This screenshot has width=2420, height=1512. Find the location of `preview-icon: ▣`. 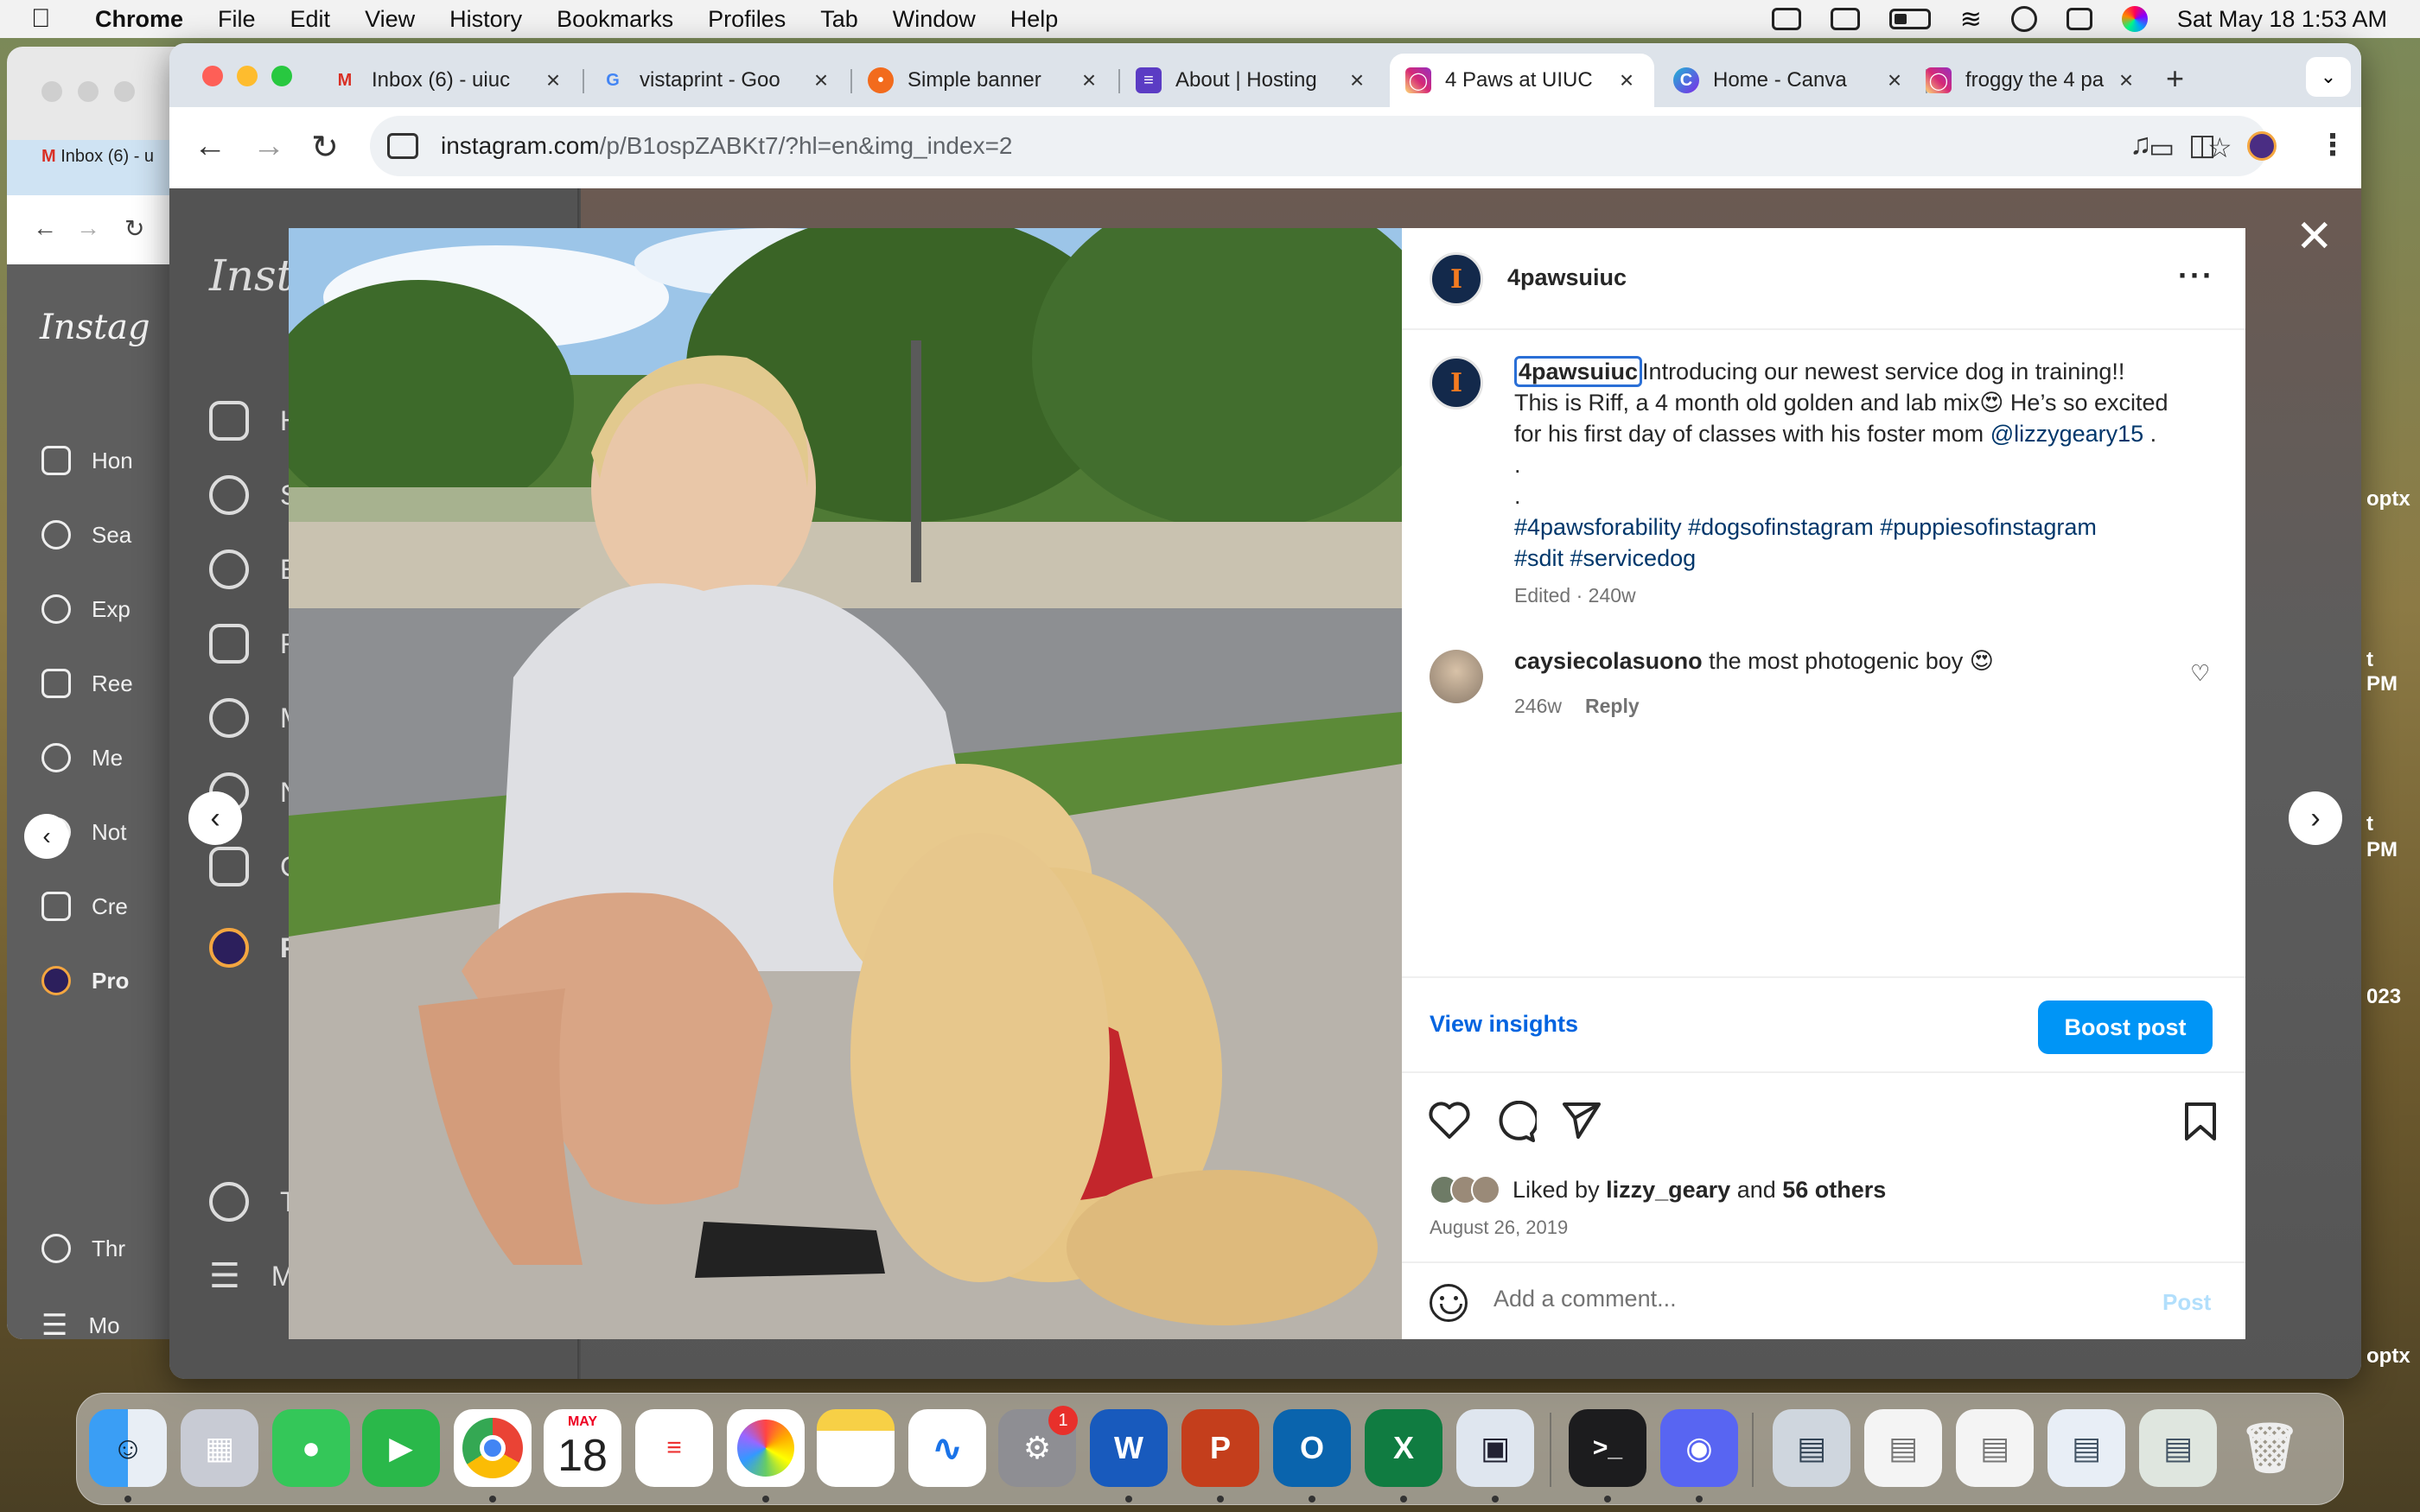

preview-icon: ▣ is located at coordinates (1495, 1448).